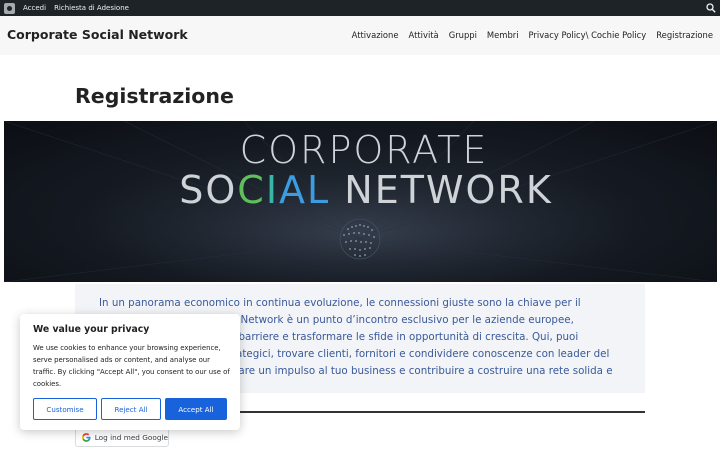 This screenshot has height=450, width=720. Describe the element at coordinates (304, 190) in the screenshot. I see `hero-line-2-al: AL` at that location.